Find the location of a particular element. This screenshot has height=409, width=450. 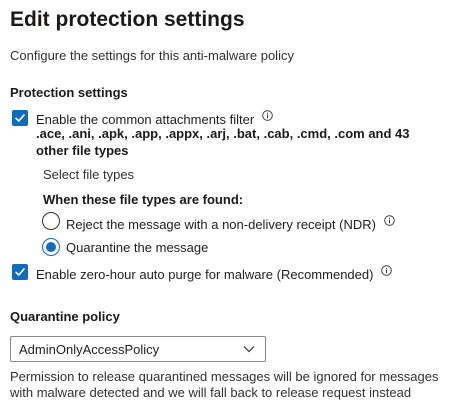

quarantine-policy-dropdown: AdminOnlyAccessPolicy is located at coordinates (138, 349).